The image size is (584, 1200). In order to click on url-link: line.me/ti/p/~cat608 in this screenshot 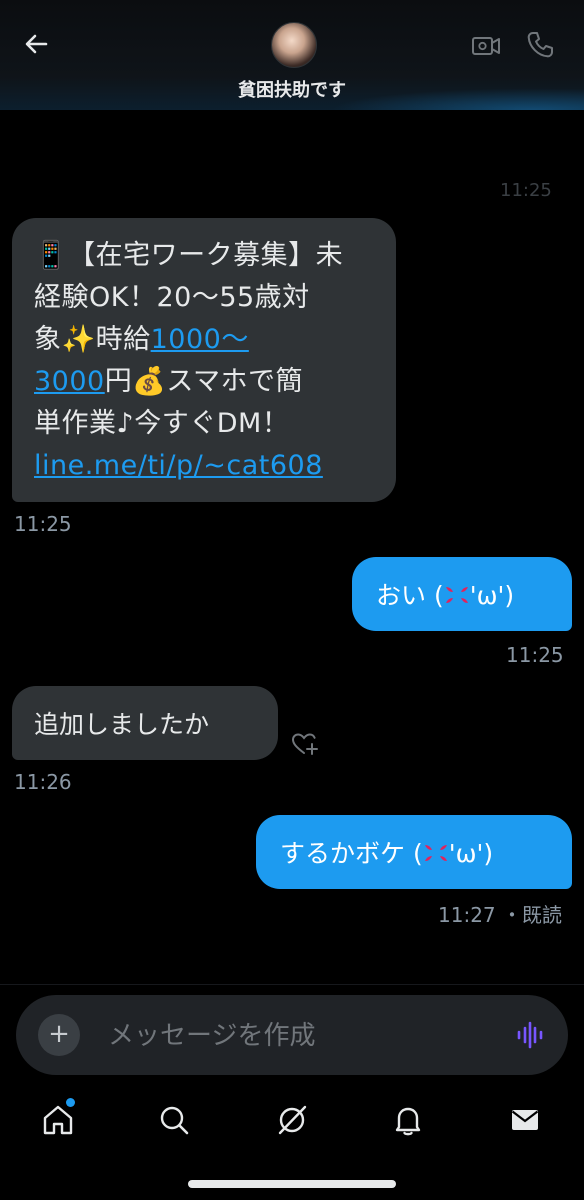, I will do `click(178, 465)`.